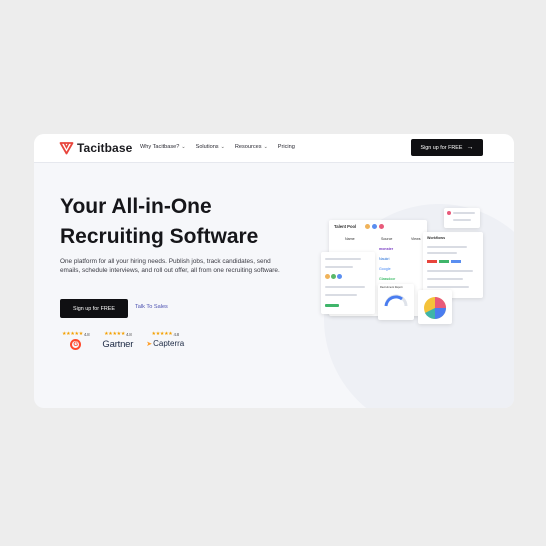 The height and width of the screenshot is (546, 546). Describe the element at coordinates (385, 269) in the screenshot. I see `source-google: Google` at that location.